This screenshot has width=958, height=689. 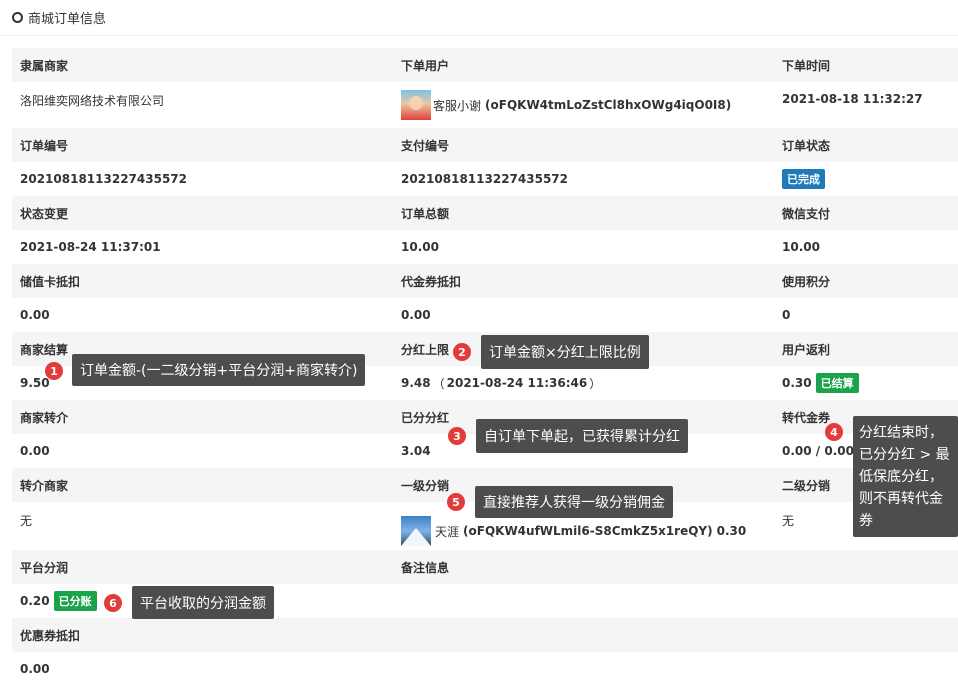 What do you see at coordinates (485, 281) in the screenshot?
I see `row-labels-4: 储值卡抵扣 代金券抵扣 使用积分` at bounding box center [485, 281].